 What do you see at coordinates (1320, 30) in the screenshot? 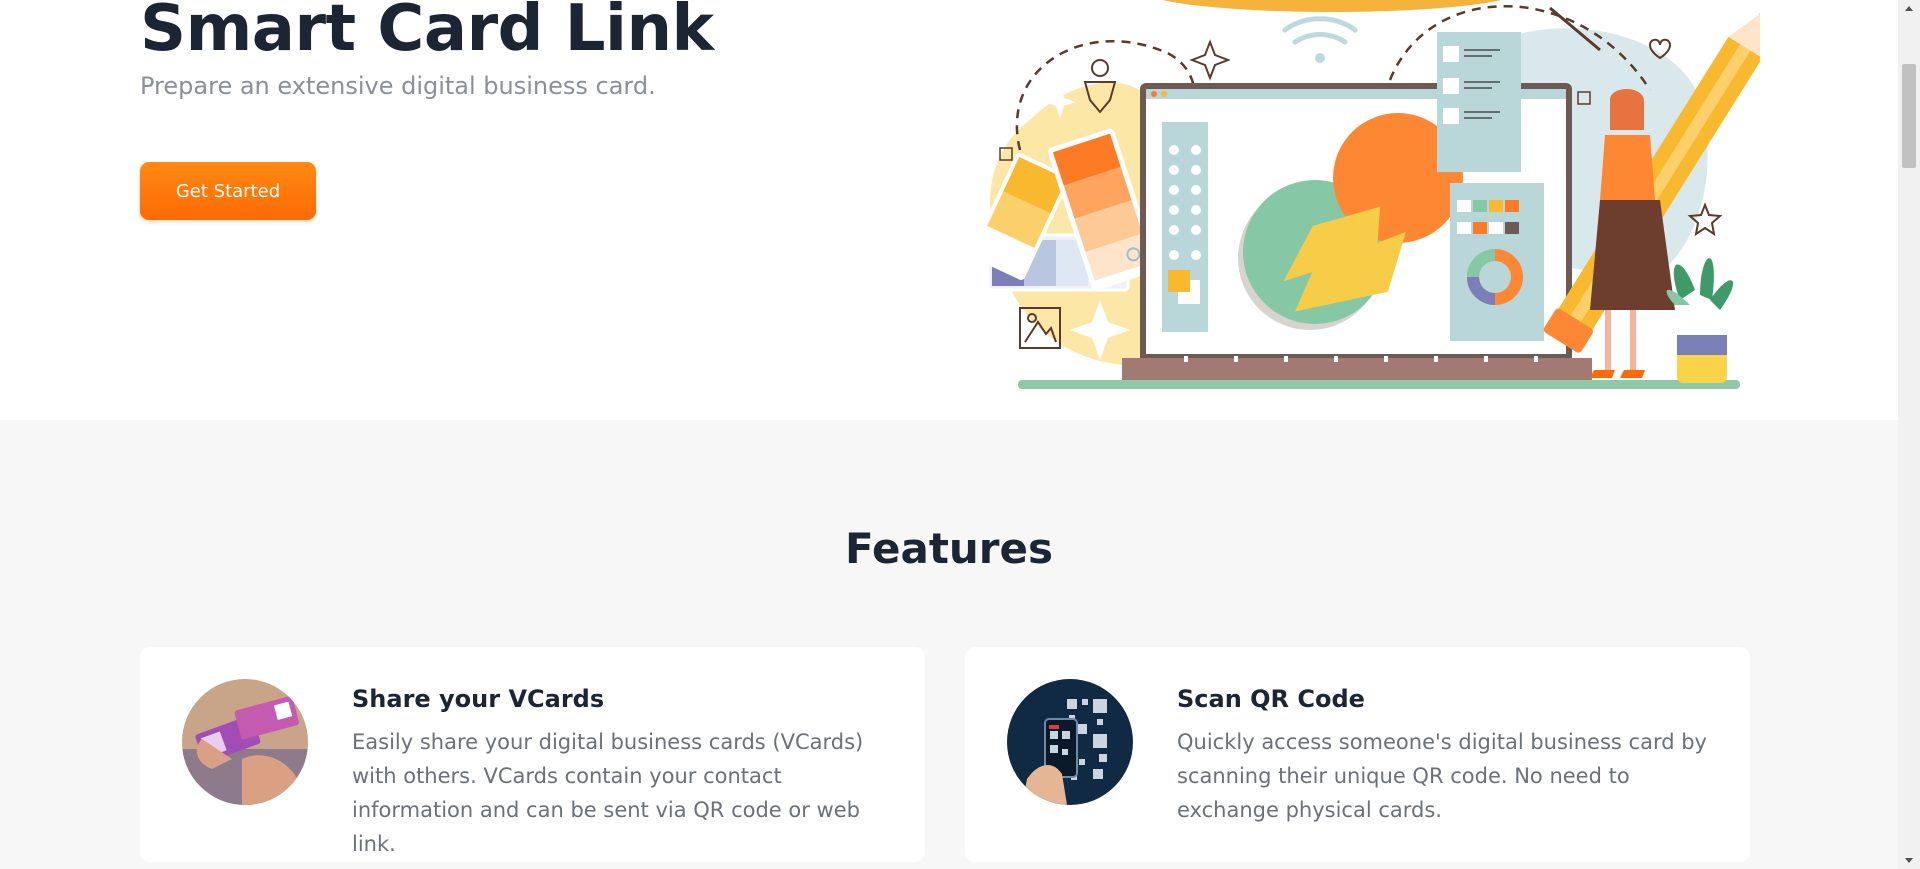
I see `wifi-icon` at bounding box center [1320, 30].